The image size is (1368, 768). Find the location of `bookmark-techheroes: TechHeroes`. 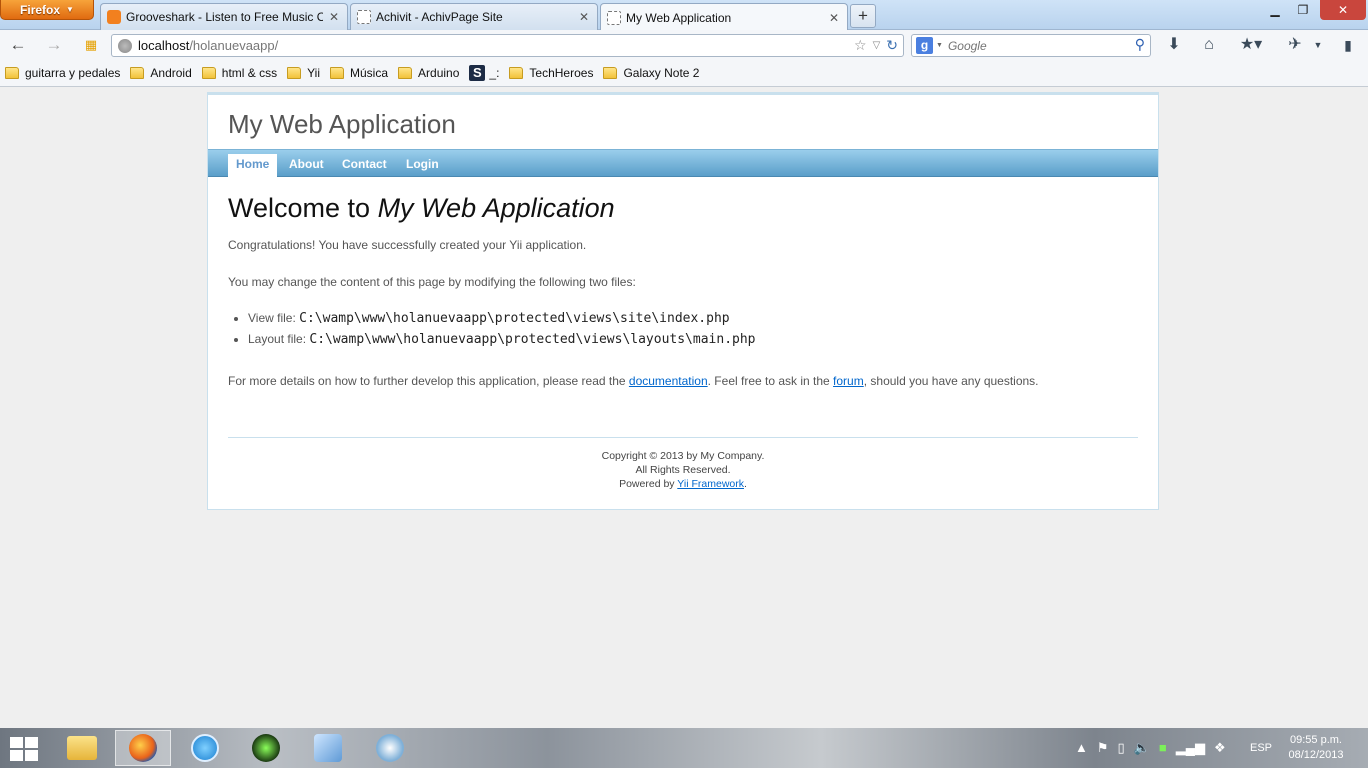

bookmark-techheroes: TechHeroes is located at coordinates (551, 73).